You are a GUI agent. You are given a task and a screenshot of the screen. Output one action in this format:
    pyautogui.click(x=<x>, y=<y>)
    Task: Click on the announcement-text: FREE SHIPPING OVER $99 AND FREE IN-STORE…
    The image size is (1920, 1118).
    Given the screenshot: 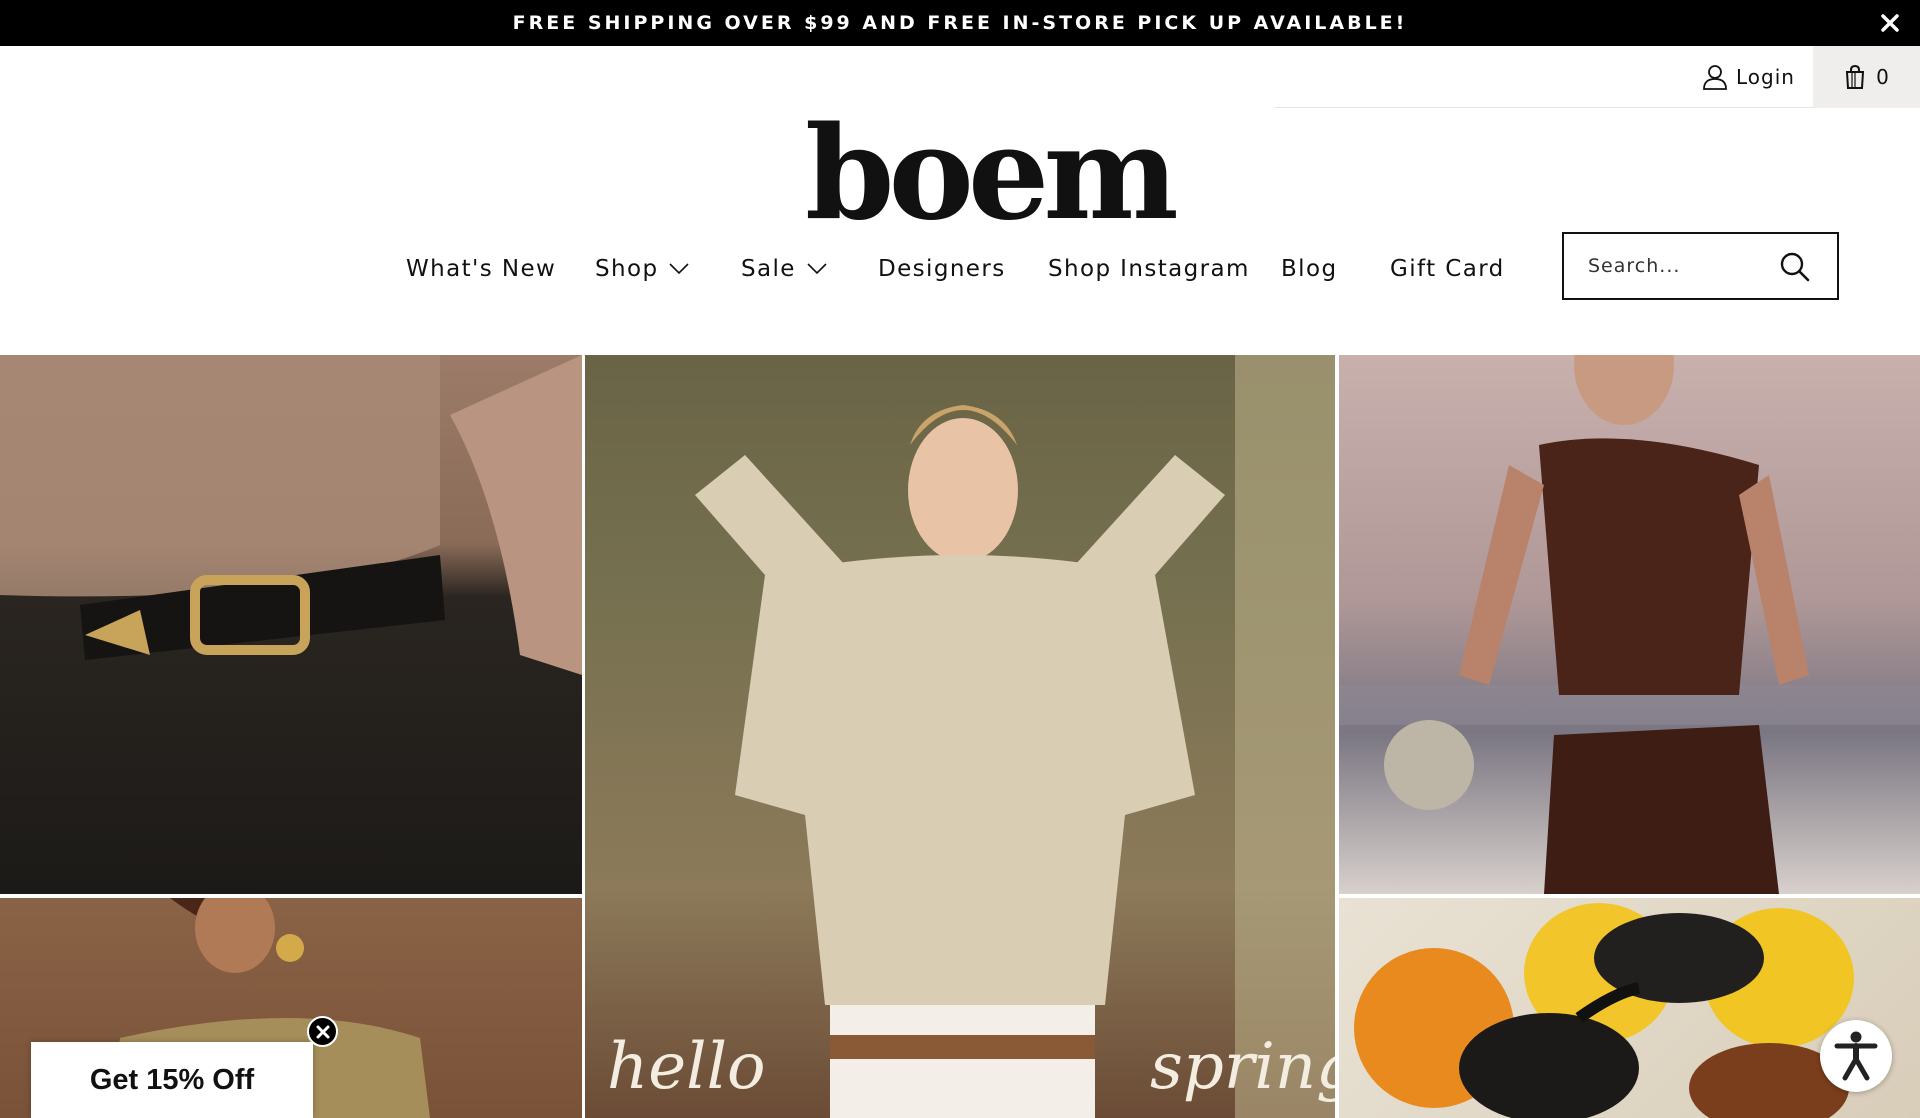 What is the action you would take?
    pyautogui.click(x=960, y=23)
    